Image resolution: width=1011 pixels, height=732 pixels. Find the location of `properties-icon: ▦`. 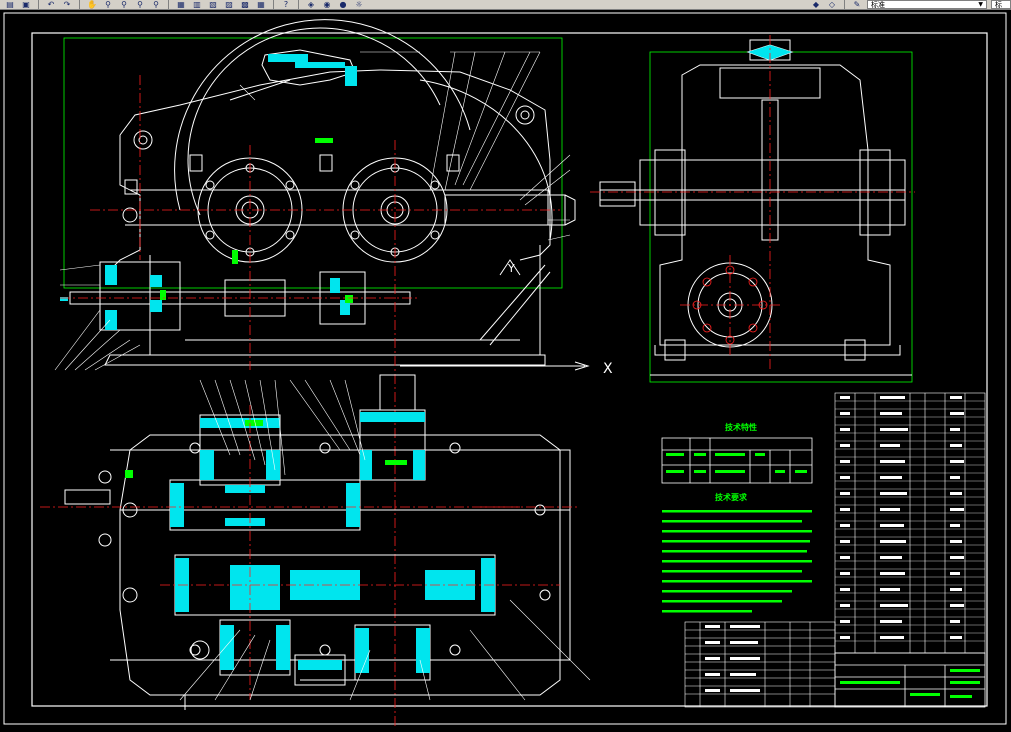

properties-icon: ▦ is located at coordinates (181, 4).